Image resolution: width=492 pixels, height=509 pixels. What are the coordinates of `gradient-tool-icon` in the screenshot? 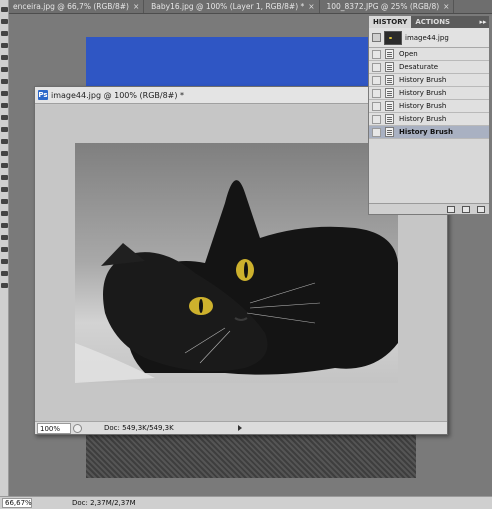 It's located at (4, 141).